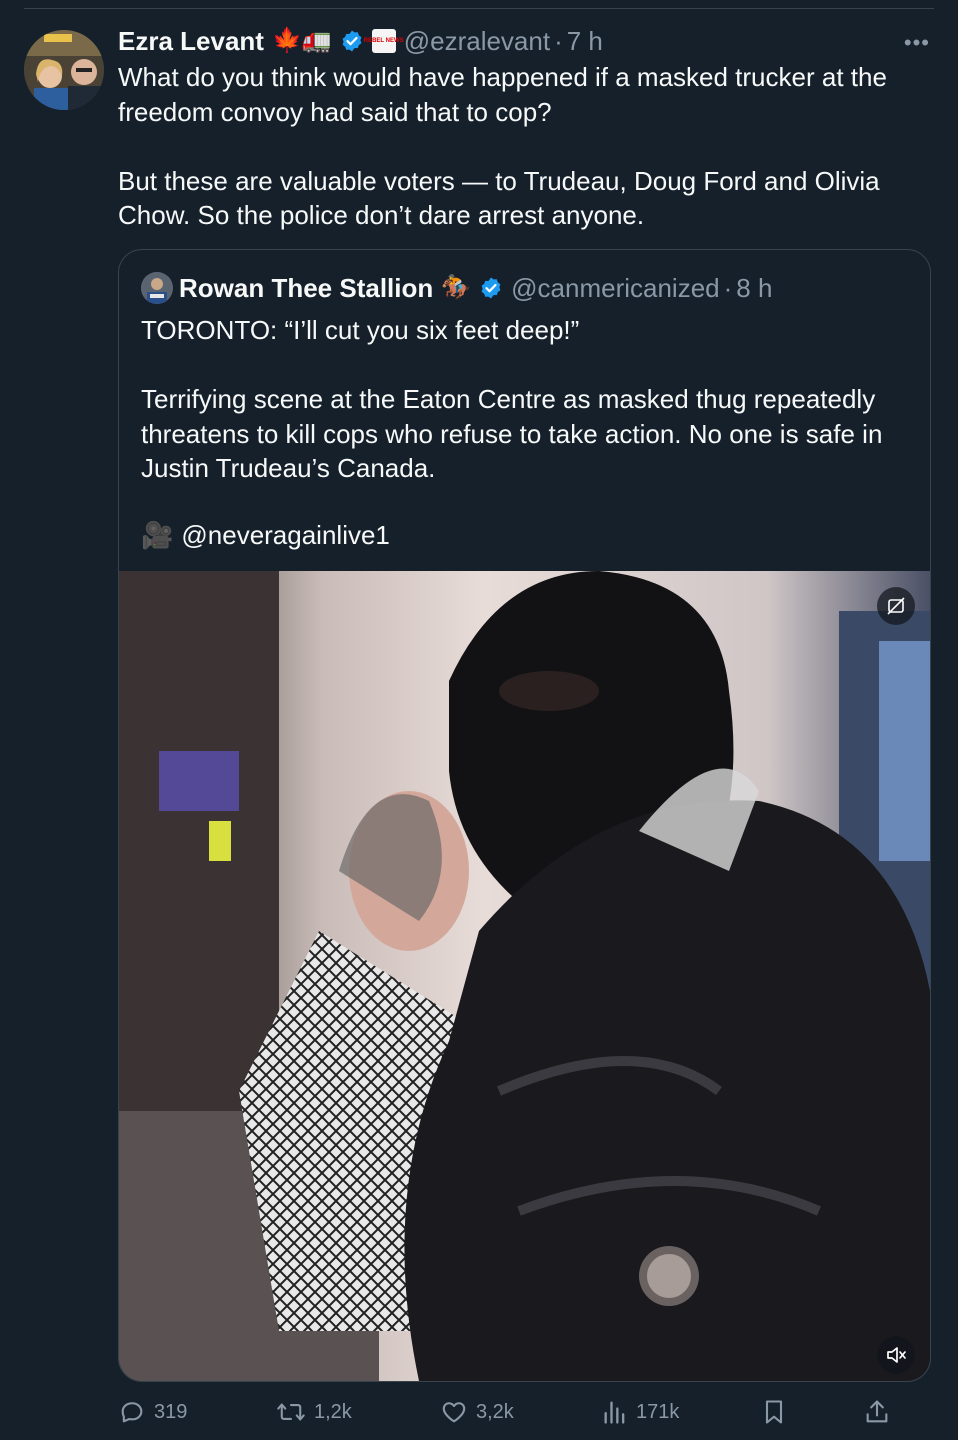  Describe the element at coordinates (152, 1412) in the screenshot. I see `reply-button: 319` at that location.